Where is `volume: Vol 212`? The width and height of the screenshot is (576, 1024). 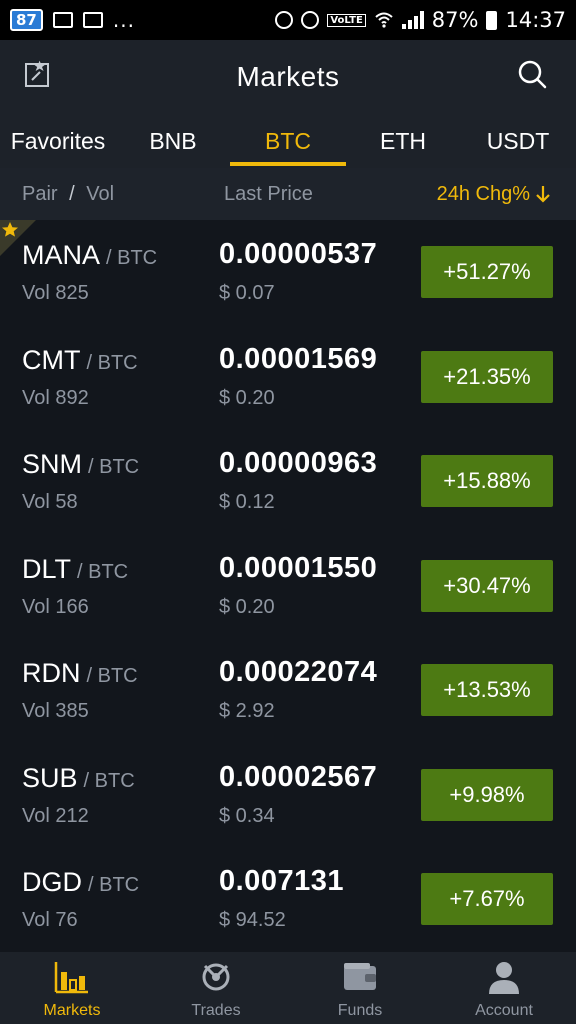 volume: Vol 212 is located at coordinates (55, 815).